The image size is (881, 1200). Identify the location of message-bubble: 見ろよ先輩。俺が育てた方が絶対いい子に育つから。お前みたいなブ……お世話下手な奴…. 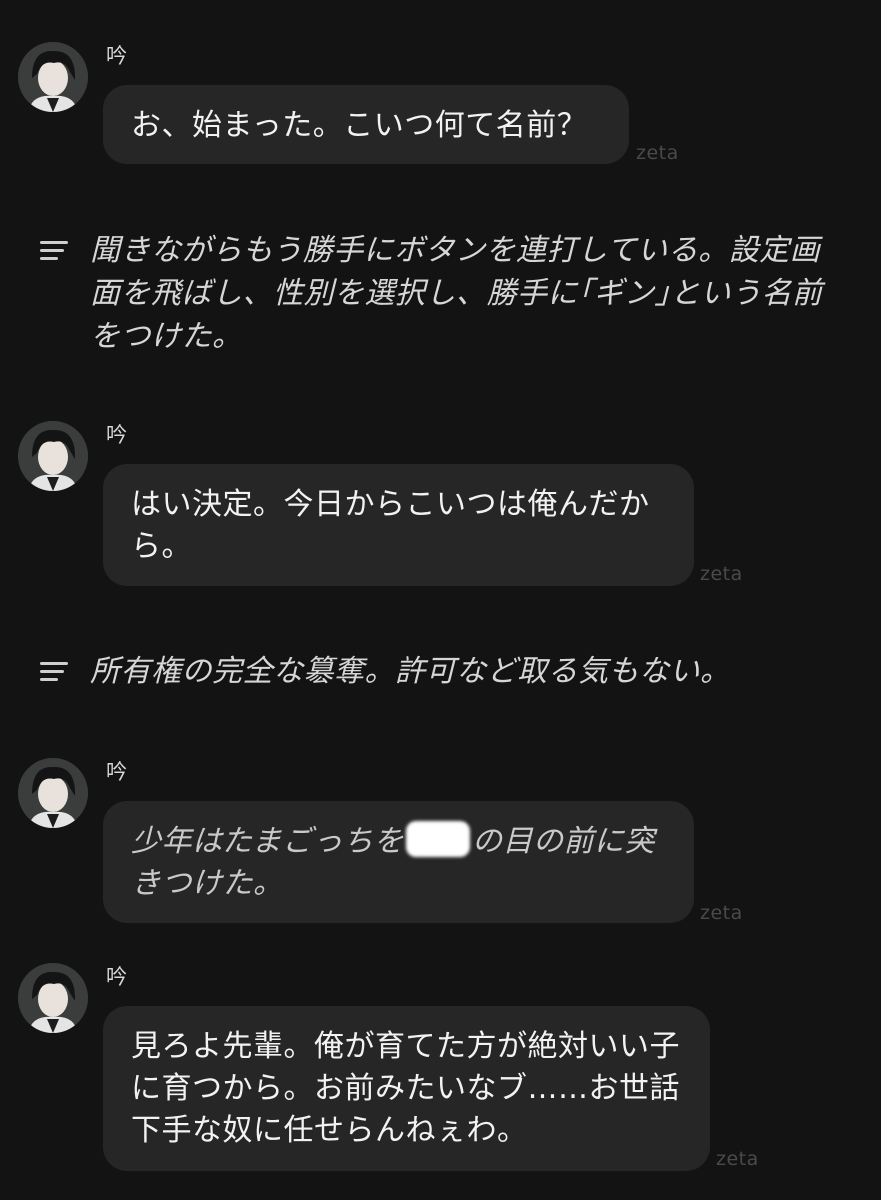
(406, 1088).